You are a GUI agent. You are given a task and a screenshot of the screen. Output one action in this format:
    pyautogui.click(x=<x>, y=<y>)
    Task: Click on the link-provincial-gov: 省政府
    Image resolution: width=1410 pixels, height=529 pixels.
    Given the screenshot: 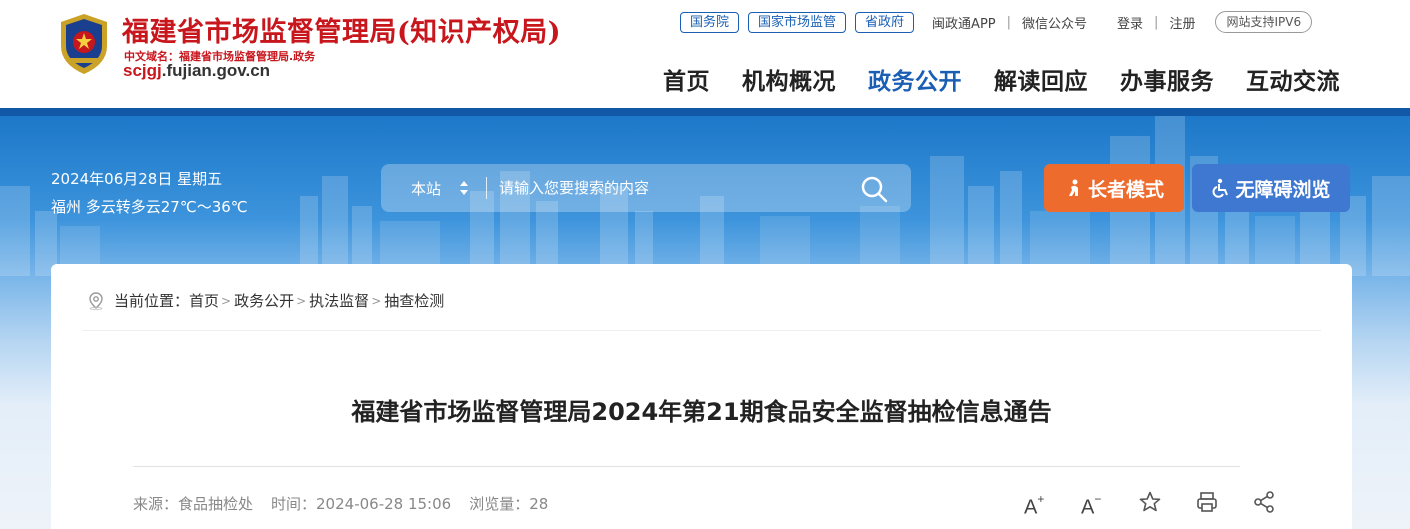 What is the action you would take?
    pyautogui.click(x=885, y=22)
    